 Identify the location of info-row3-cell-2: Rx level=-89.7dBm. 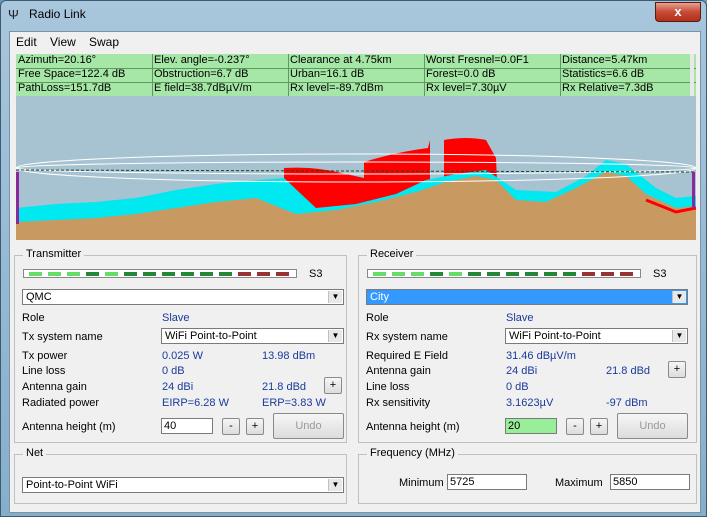
(337, 88).